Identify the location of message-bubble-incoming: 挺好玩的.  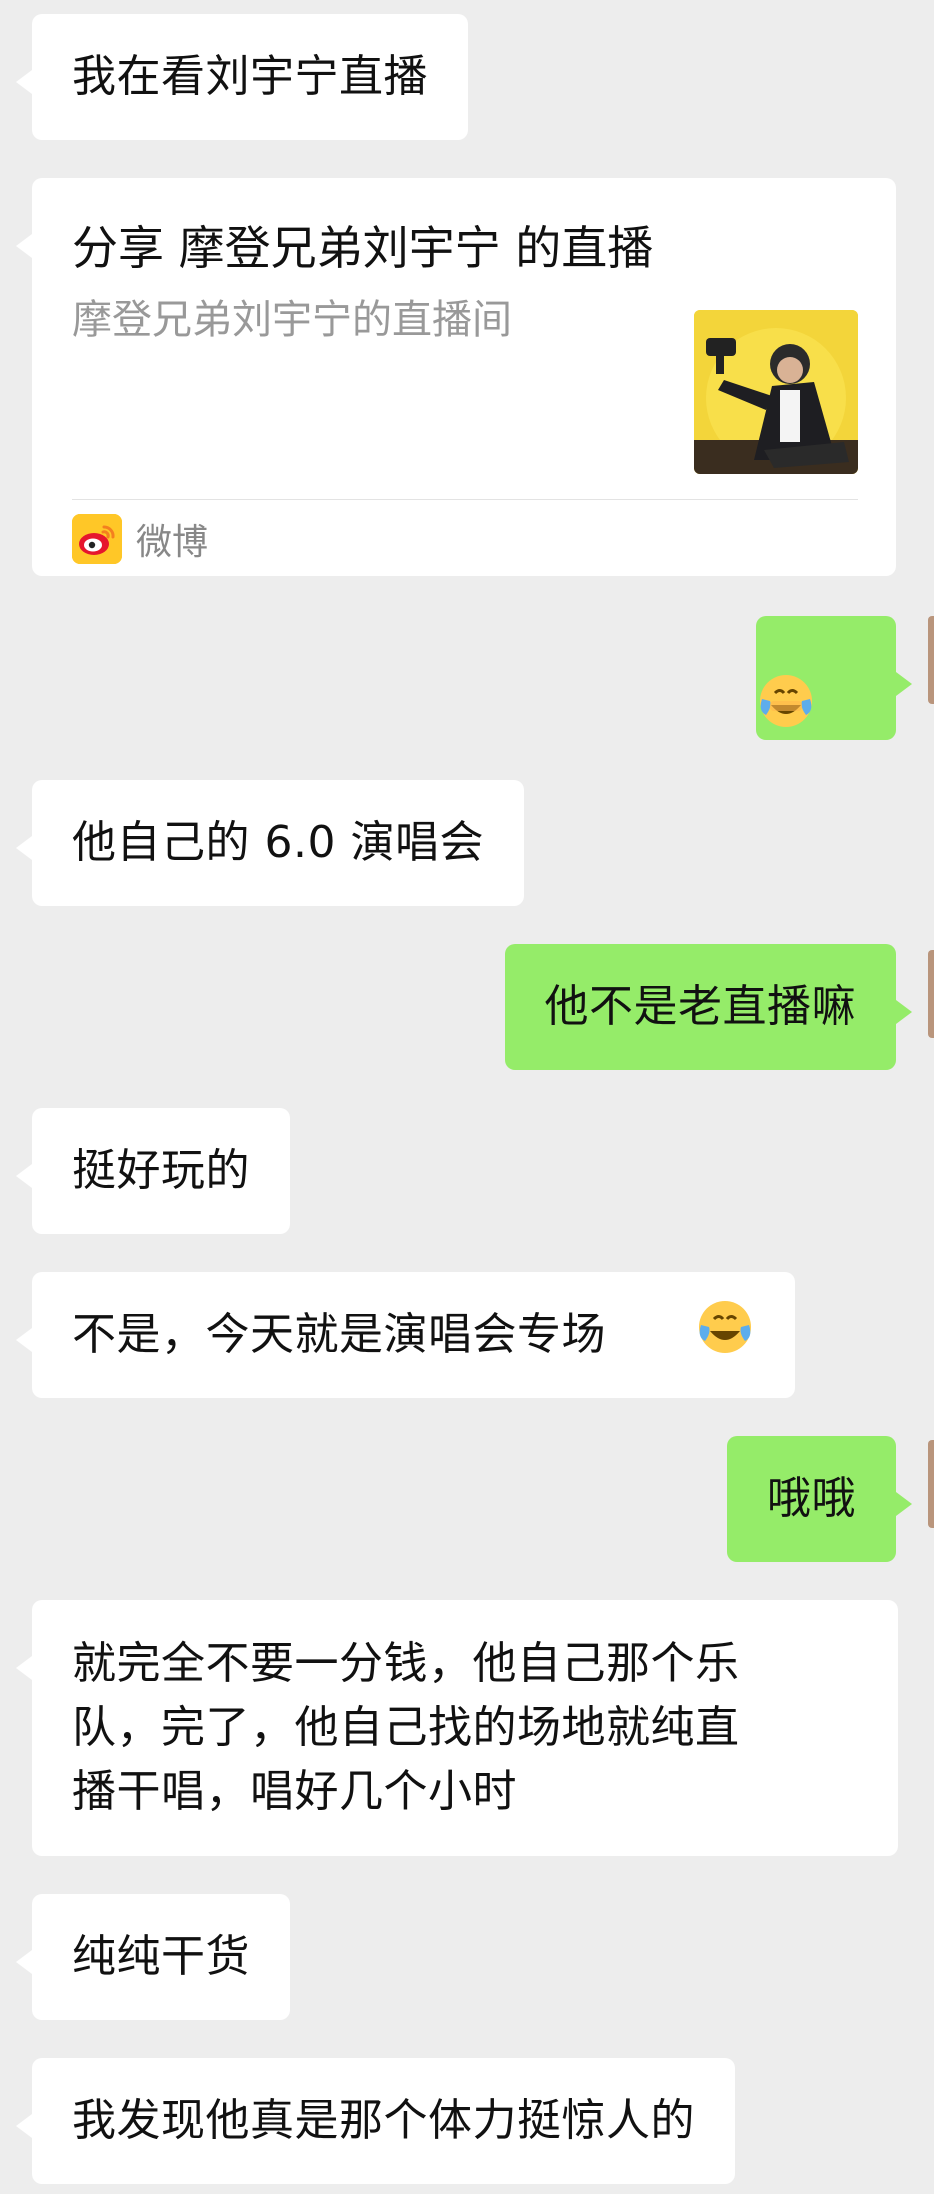
(153, 1171).